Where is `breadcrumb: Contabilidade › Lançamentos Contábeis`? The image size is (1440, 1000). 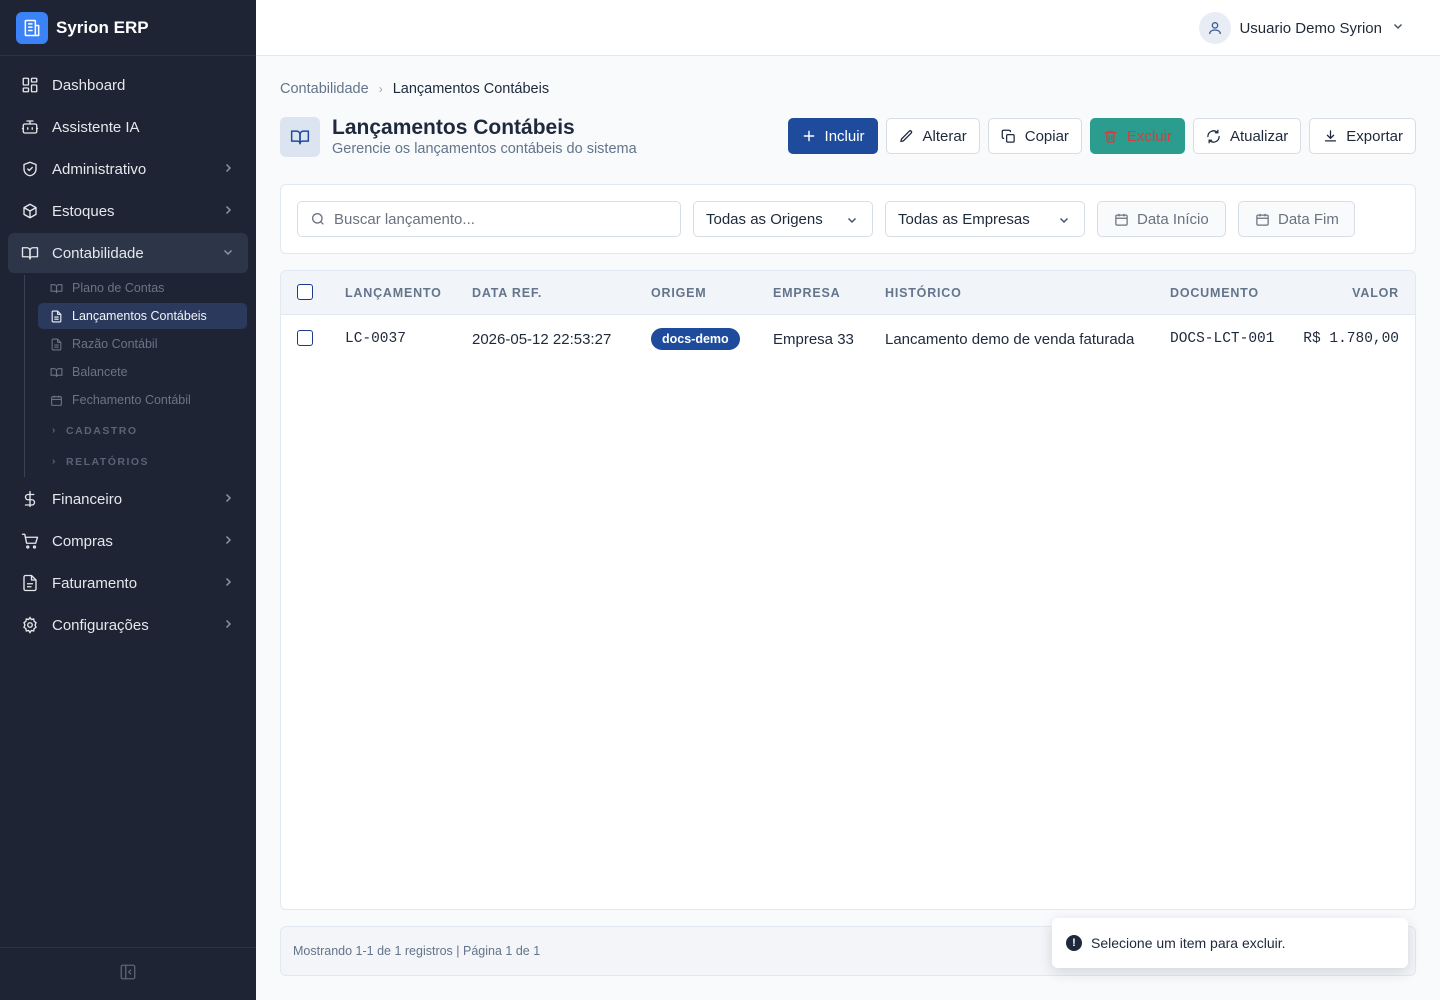
breadcrumb: Contabilidade › Lançamentos Contábeis is located at coordinates (414, 89).